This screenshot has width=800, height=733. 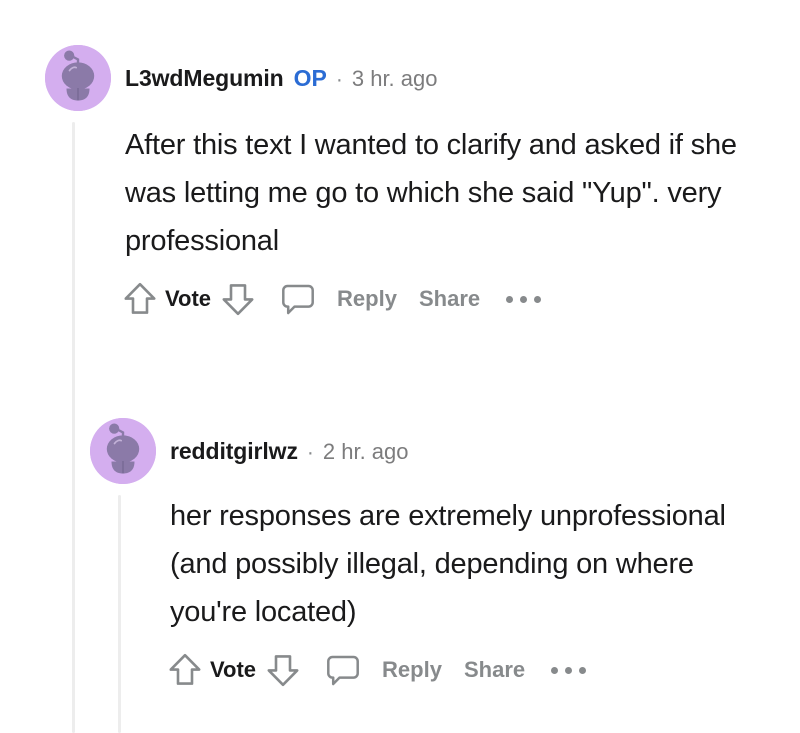 I want to click on comment-author: redditgirlwz, so click(x=234, y=451).